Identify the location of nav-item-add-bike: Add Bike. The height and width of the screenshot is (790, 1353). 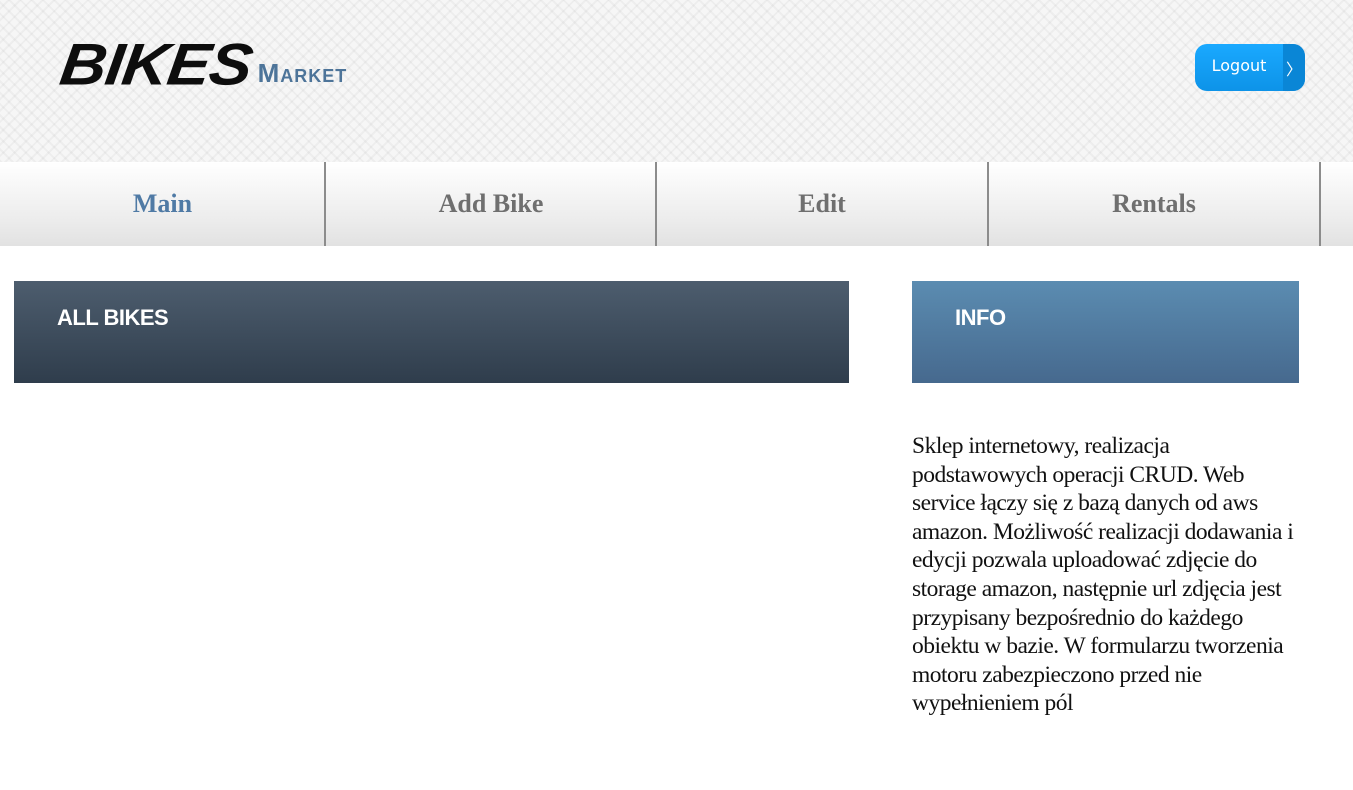
(491, 204).